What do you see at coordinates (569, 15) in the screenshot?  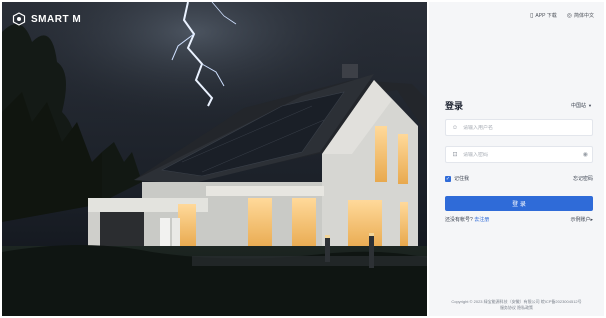 I see `globe-icon: ◎` at bounding box center [569, 15].